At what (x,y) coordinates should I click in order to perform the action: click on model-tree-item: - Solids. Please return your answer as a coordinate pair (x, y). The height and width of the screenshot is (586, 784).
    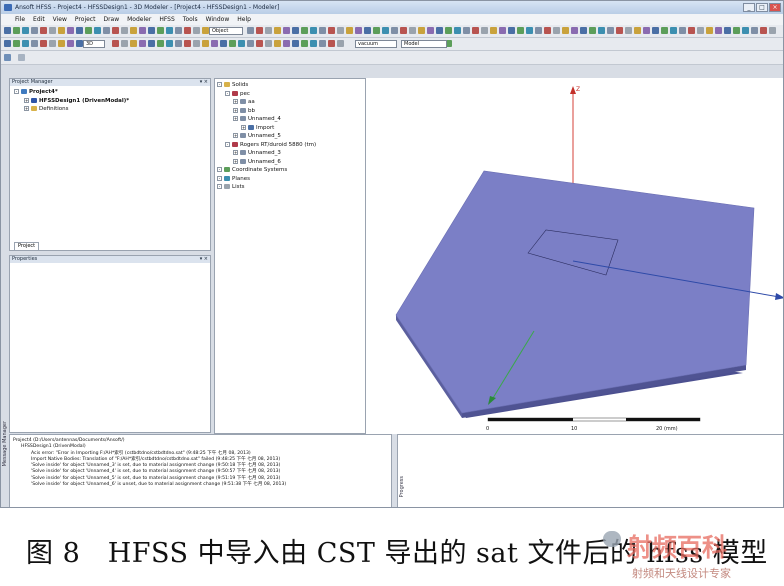
    Looking at the image, I should click on (266, 85).